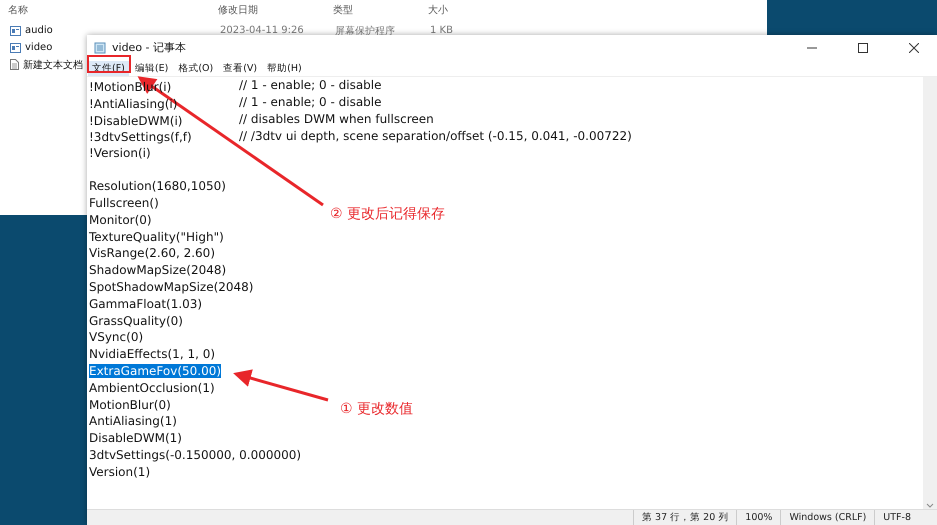 The height and width of the screenshot is (525, 937). Describe the element at coordinates (135, 438) in the screenshot. I see `code-line: DisableDWM(1)` at that location.